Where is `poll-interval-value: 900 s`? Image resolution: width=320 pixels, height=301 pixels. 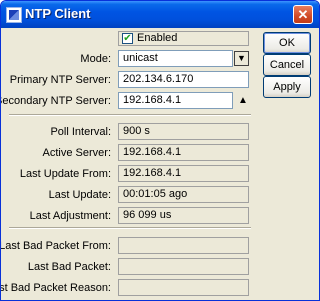
poll-interval-value: 900 s is located at coordinates (183, 131).